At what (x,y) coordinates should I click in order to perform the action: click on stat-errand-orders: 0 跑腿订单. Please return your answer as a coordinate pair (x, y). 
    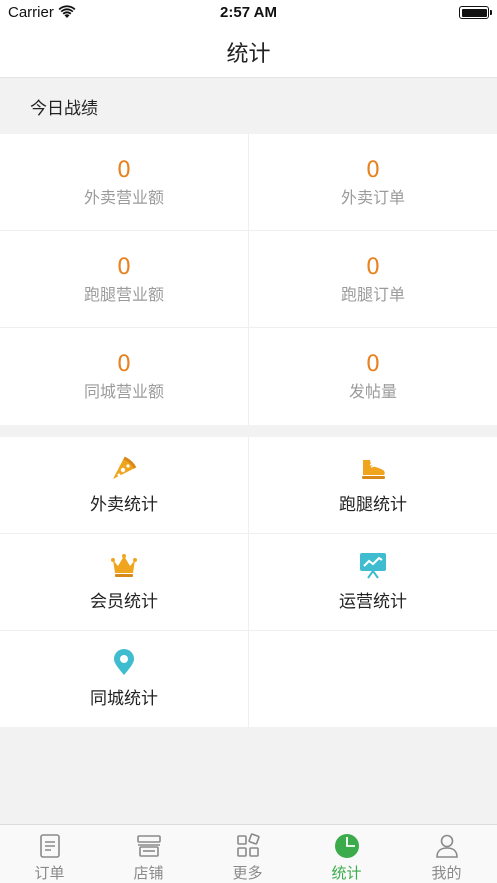
    Looking at the image, I should click on (372, 279).